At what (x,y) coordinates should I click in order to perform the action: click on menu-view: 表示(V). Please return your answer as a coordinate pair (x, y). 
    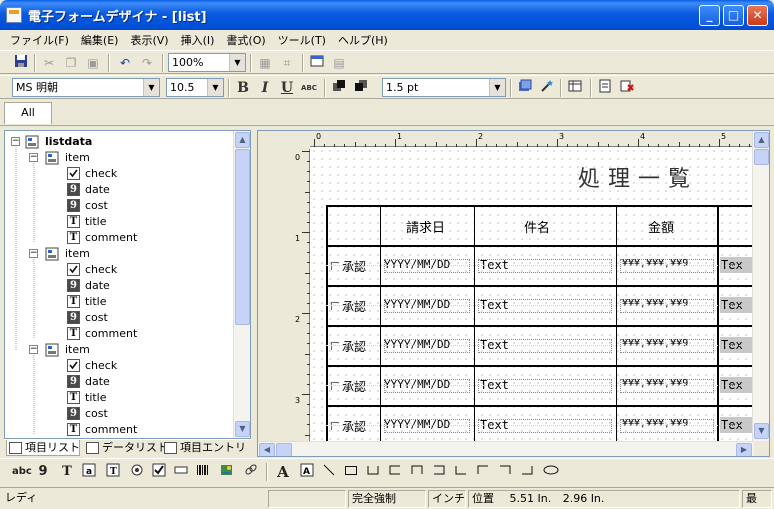
    Looking at the image, I should click on (149, 40).